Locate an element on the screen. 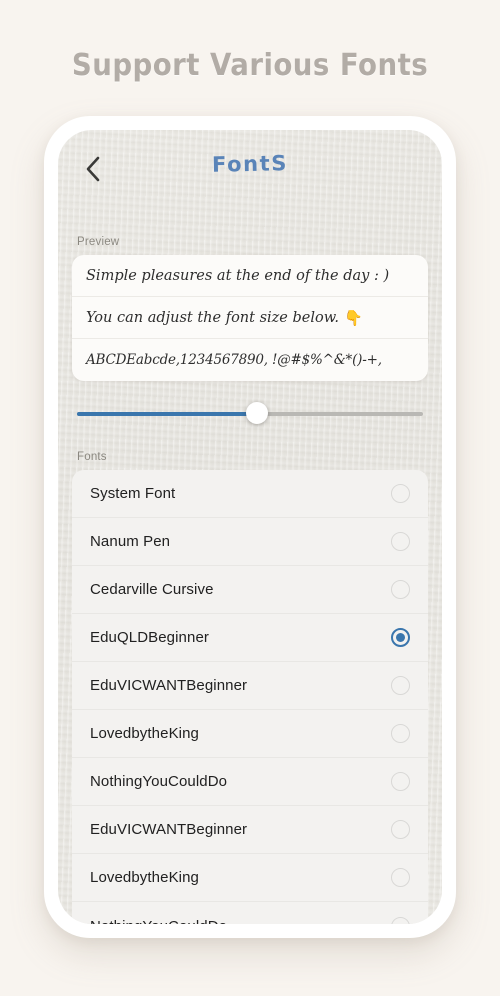  navigation-bar: FontS is located at coordinates (250, 168).